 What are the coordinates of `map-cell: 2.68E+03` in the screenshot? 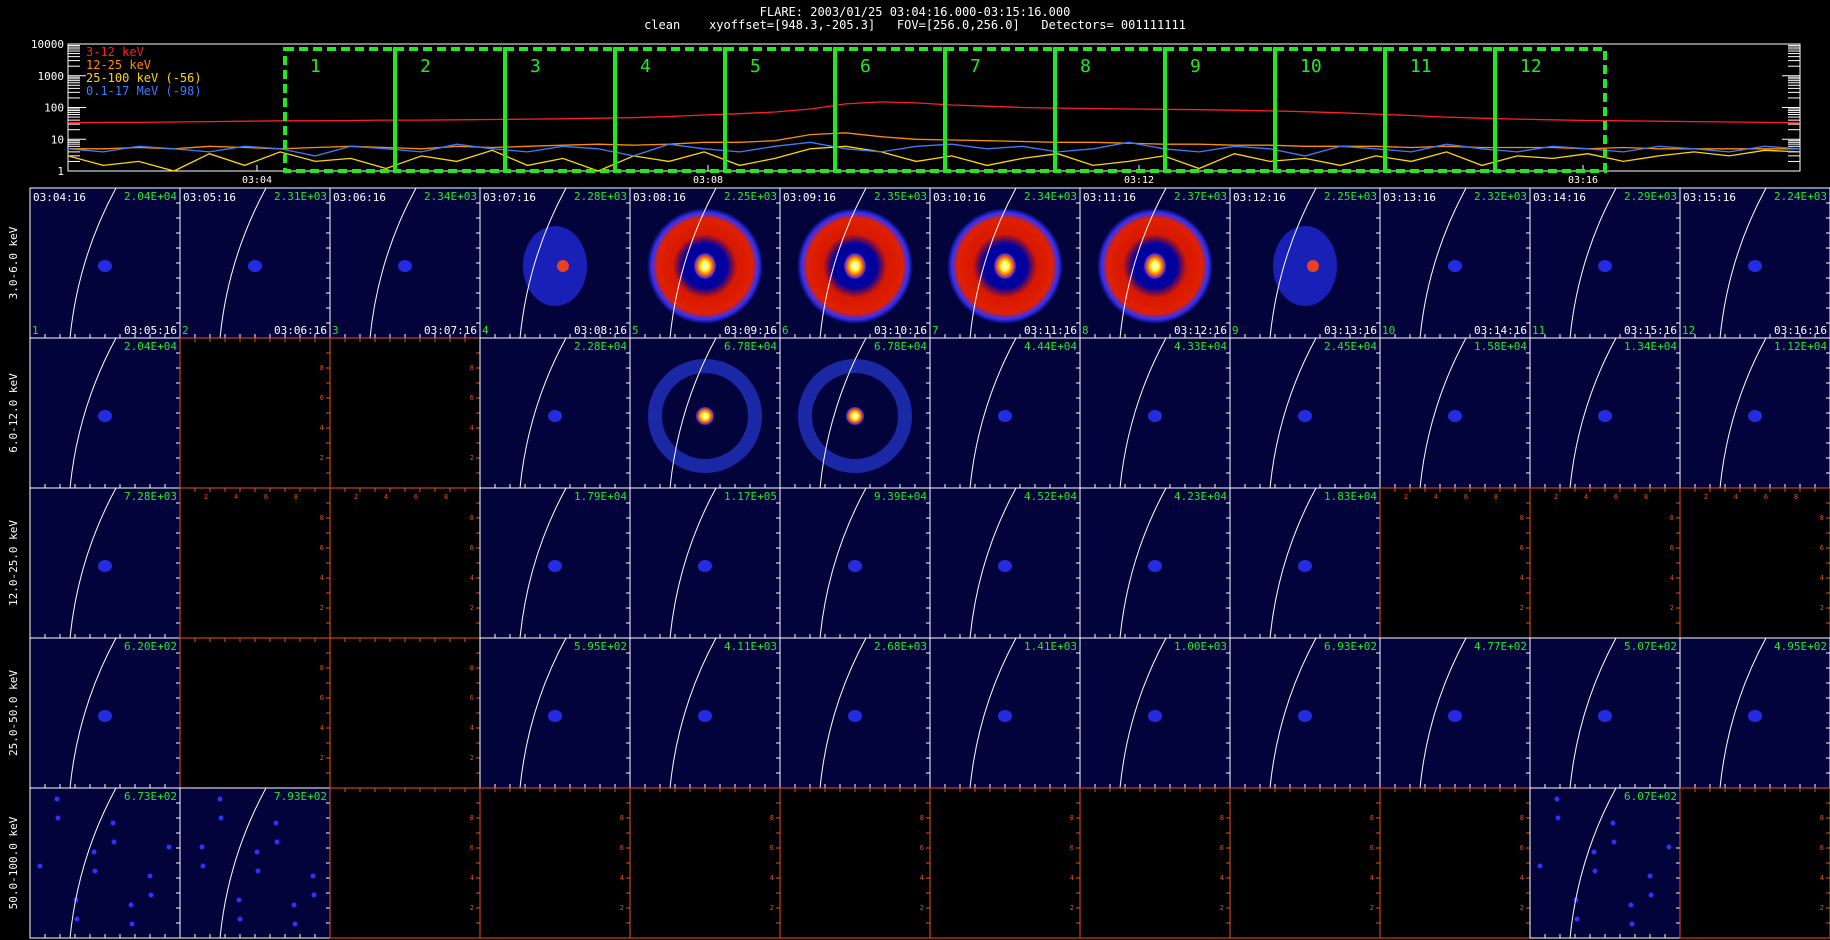 It's located at (855, 713).